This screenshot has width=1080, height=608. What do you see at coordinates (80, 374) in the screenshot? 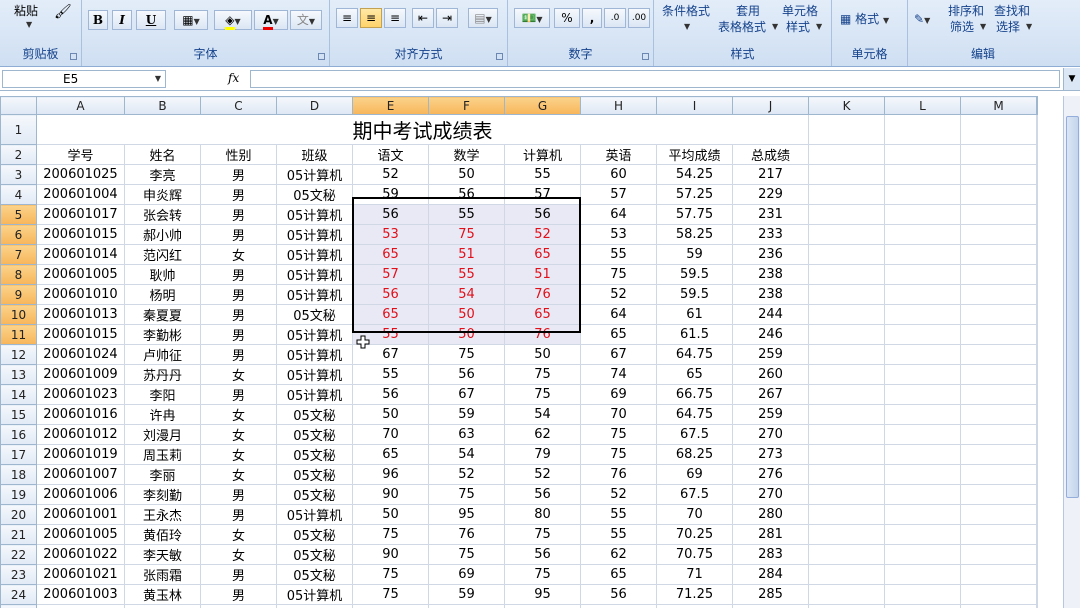
I see `table-cell: 200601009` at bounding box center [80, 374].